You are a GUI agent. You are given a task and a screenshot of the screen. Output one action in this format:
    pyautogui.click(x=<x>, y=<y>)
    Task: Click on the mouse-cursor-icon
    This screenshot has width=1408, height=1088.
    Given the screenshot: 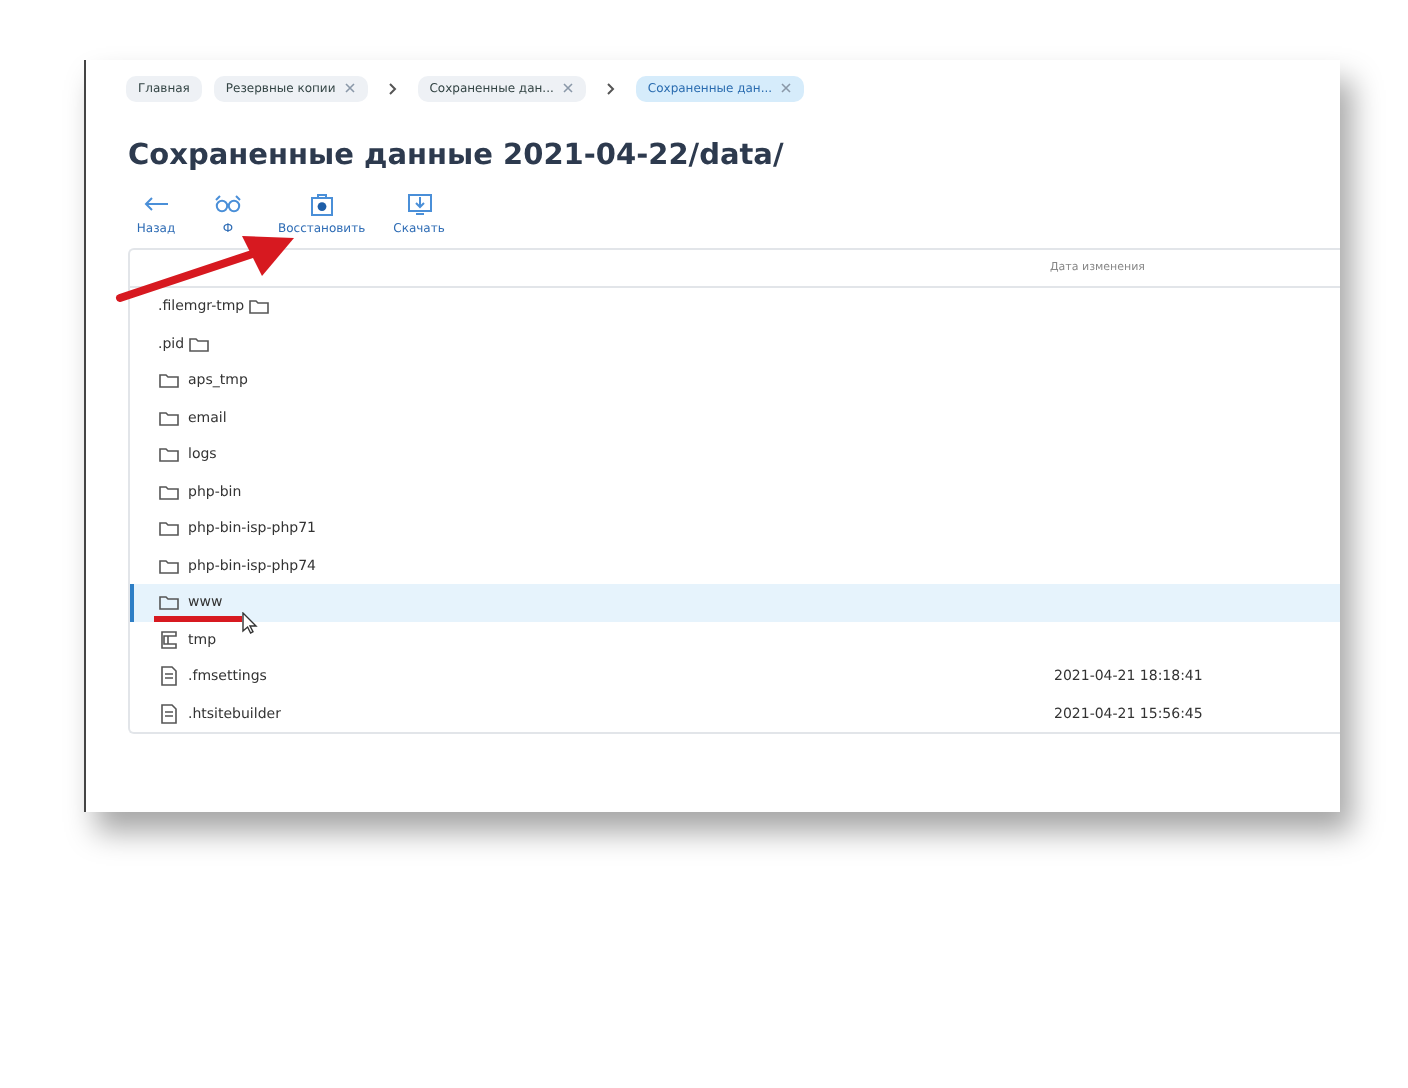 What is the action you would take?
    pyautogui.click(x=250, y=623)
    